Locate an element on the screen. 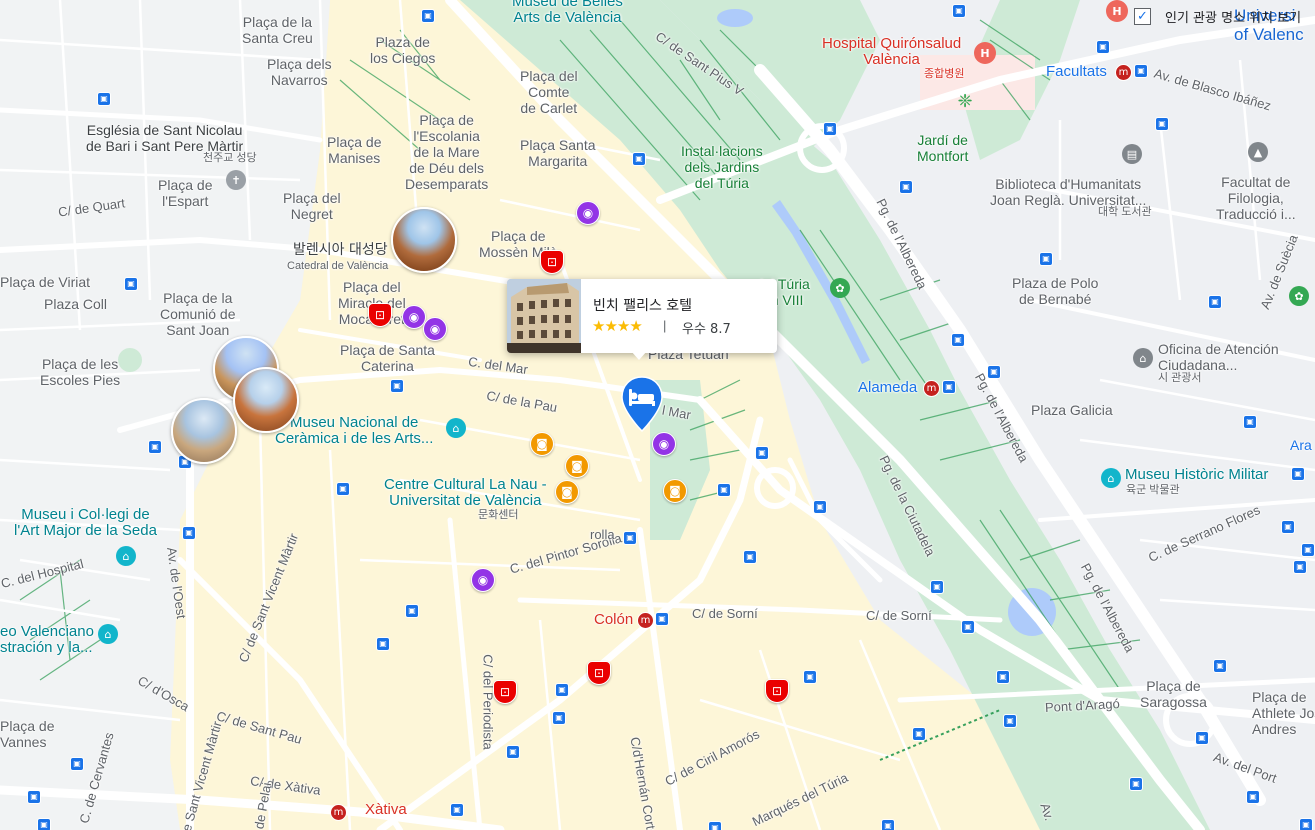 Image resolution: width=1315 pixels, height=830 pixels. market-photo-marker is located at coordinates (266, 400).